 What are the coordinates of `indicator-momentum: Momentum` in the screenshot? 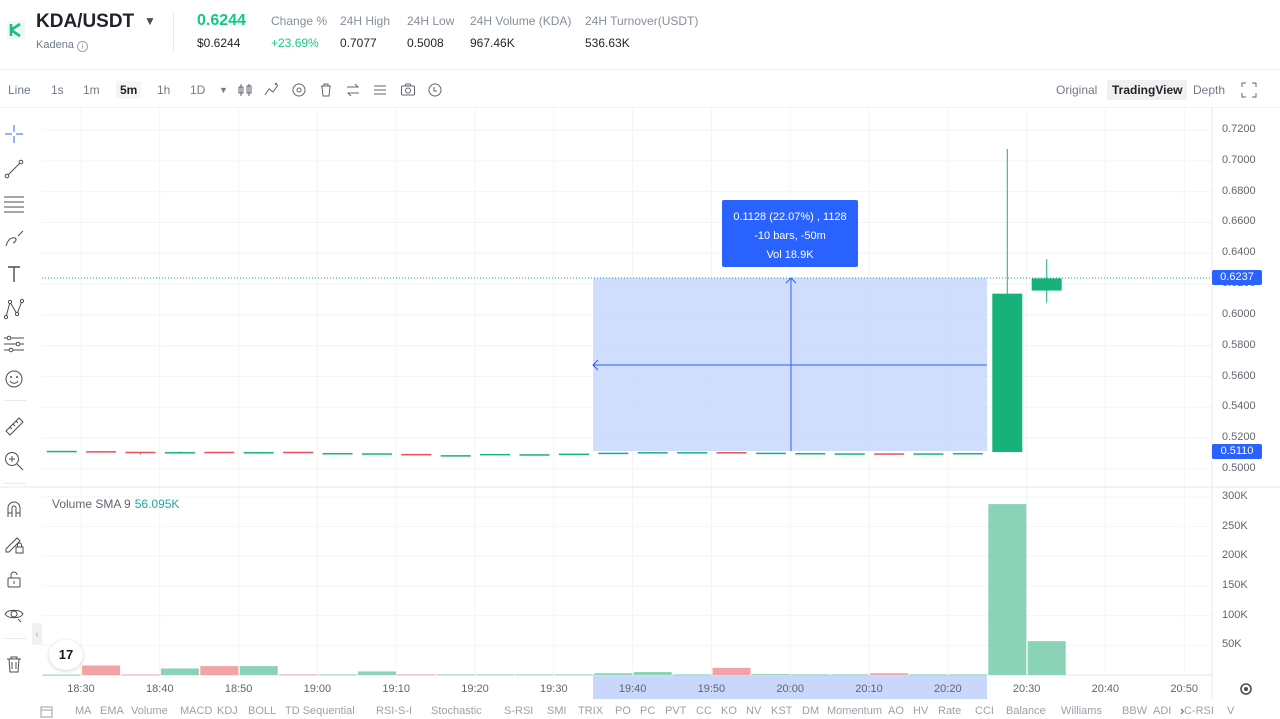 It's located at (854, 711).